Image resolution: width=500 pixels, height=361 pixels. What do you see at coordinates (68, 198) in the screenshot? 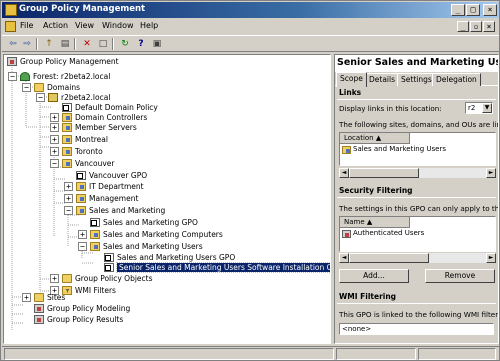
I see `expand-management-toggle: +` at bounding box center [68, 198].